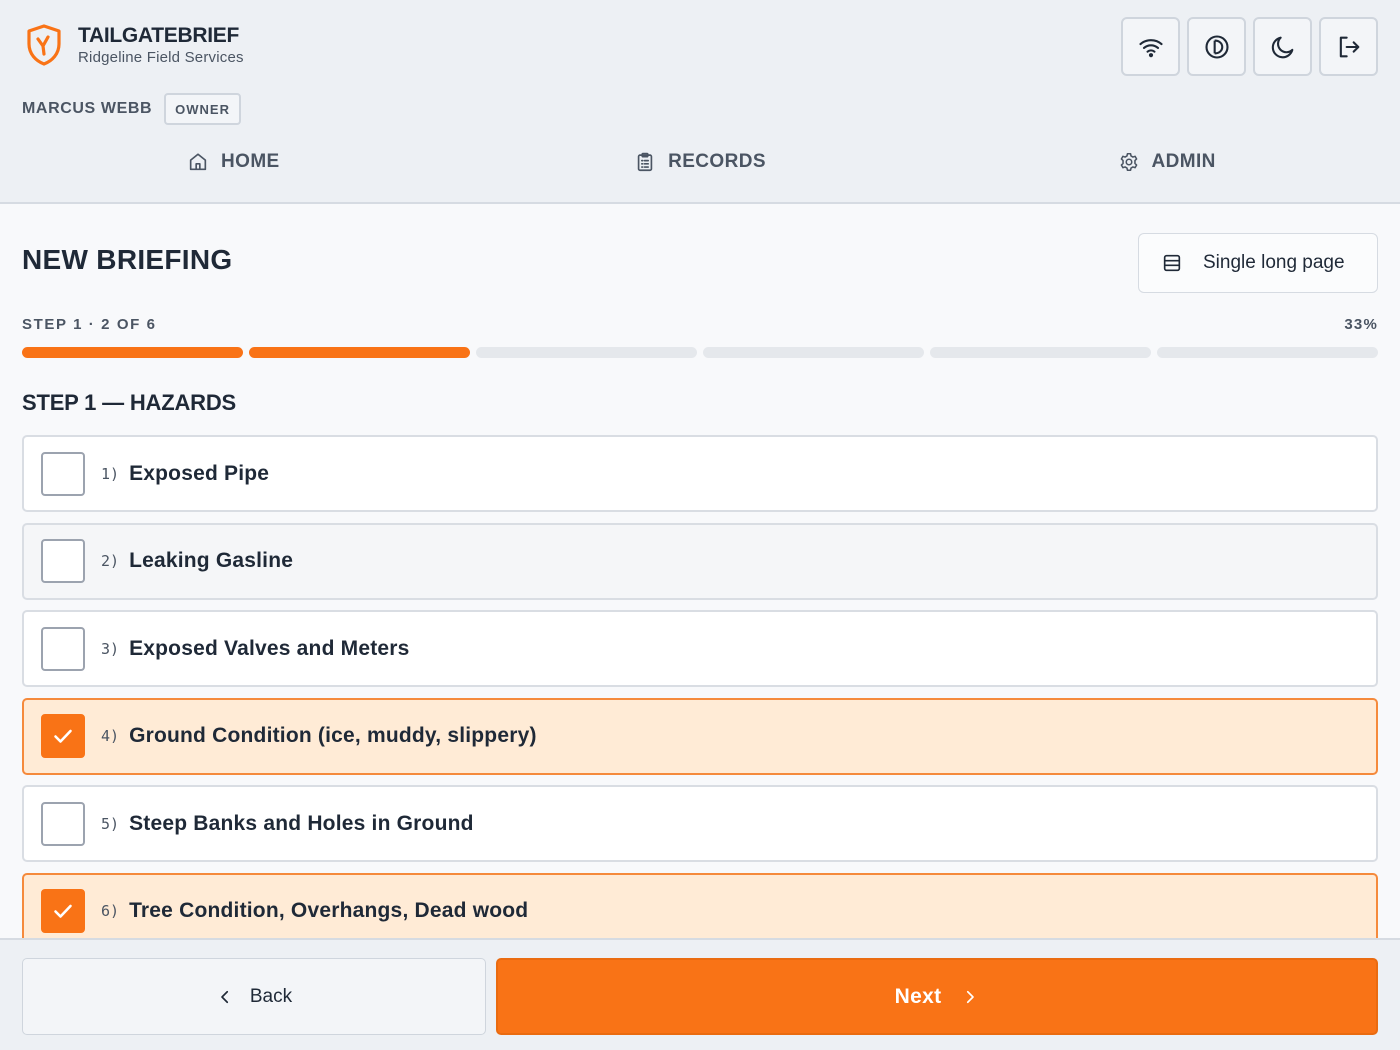 The width and height of the screenshot is (1400, 1050). I want to click on clipboard-icon, so click(645, 162).